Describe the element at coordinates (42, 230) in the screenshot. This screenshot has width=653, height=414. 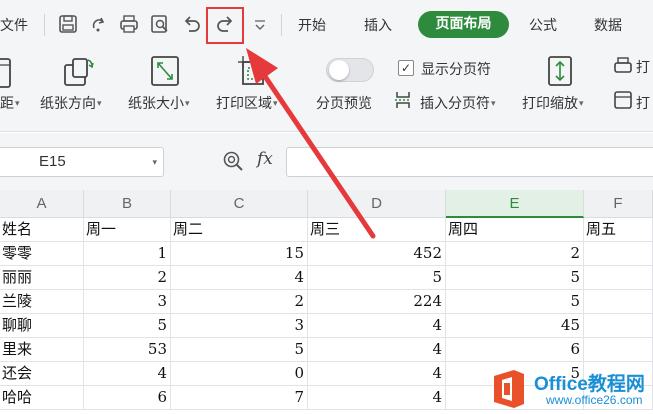
I see `header-cell: 姓名` at that location.